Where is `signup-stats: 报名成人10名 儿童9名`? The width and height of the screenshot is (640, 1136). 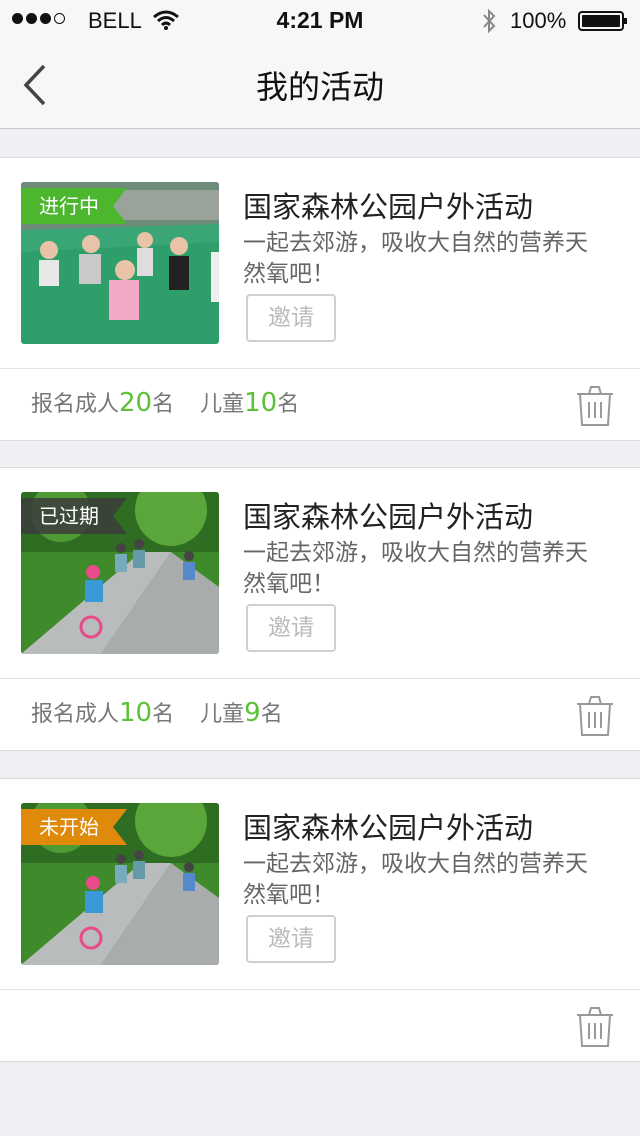
signup-stats: 报名成人10名 儿童9名 is located at coordinates (157, 712).